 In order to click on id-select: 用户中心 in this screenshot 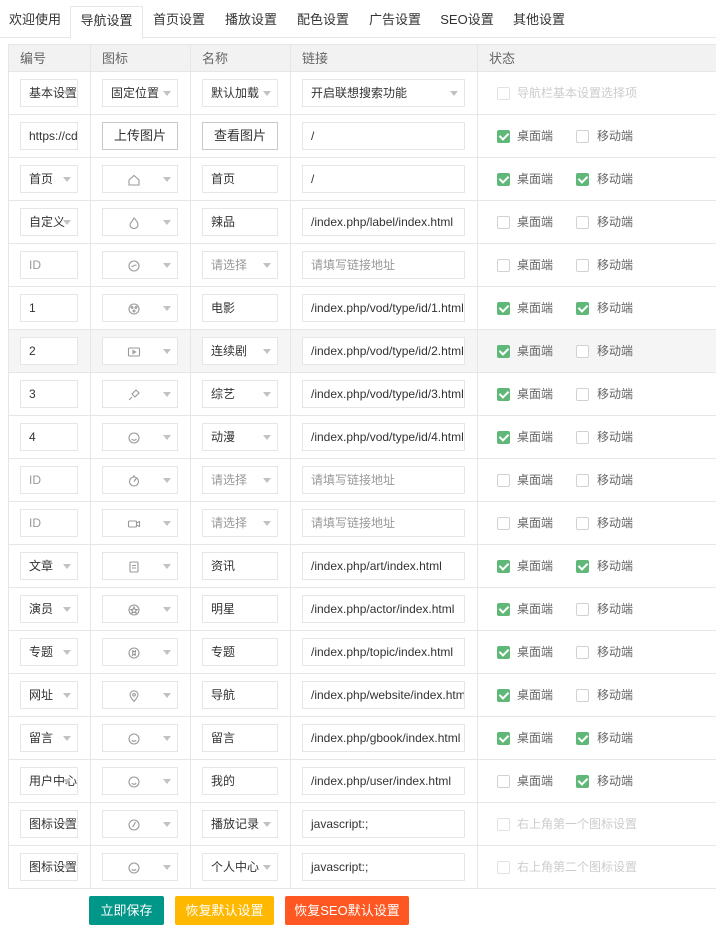, I will do `click(49, 781)`.